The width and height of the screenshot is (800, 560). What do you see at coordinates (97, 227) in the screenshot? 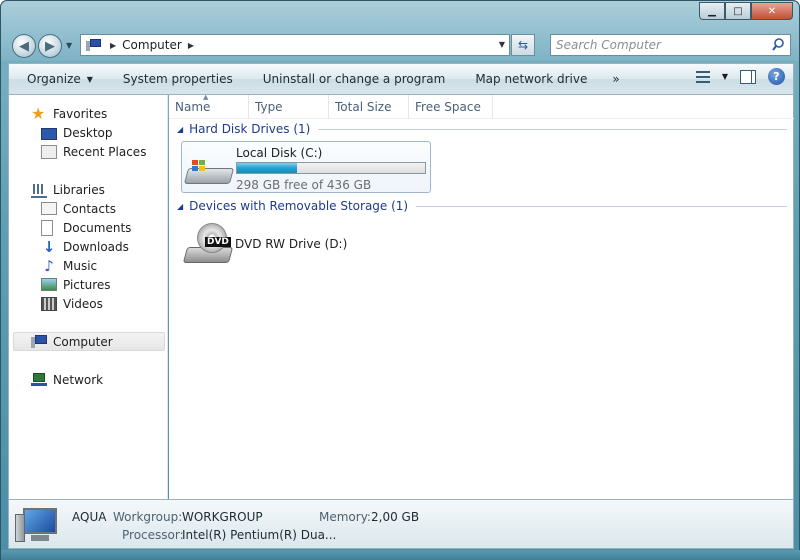
I see `nav-label: Documents` at bounding box center [97, 227].